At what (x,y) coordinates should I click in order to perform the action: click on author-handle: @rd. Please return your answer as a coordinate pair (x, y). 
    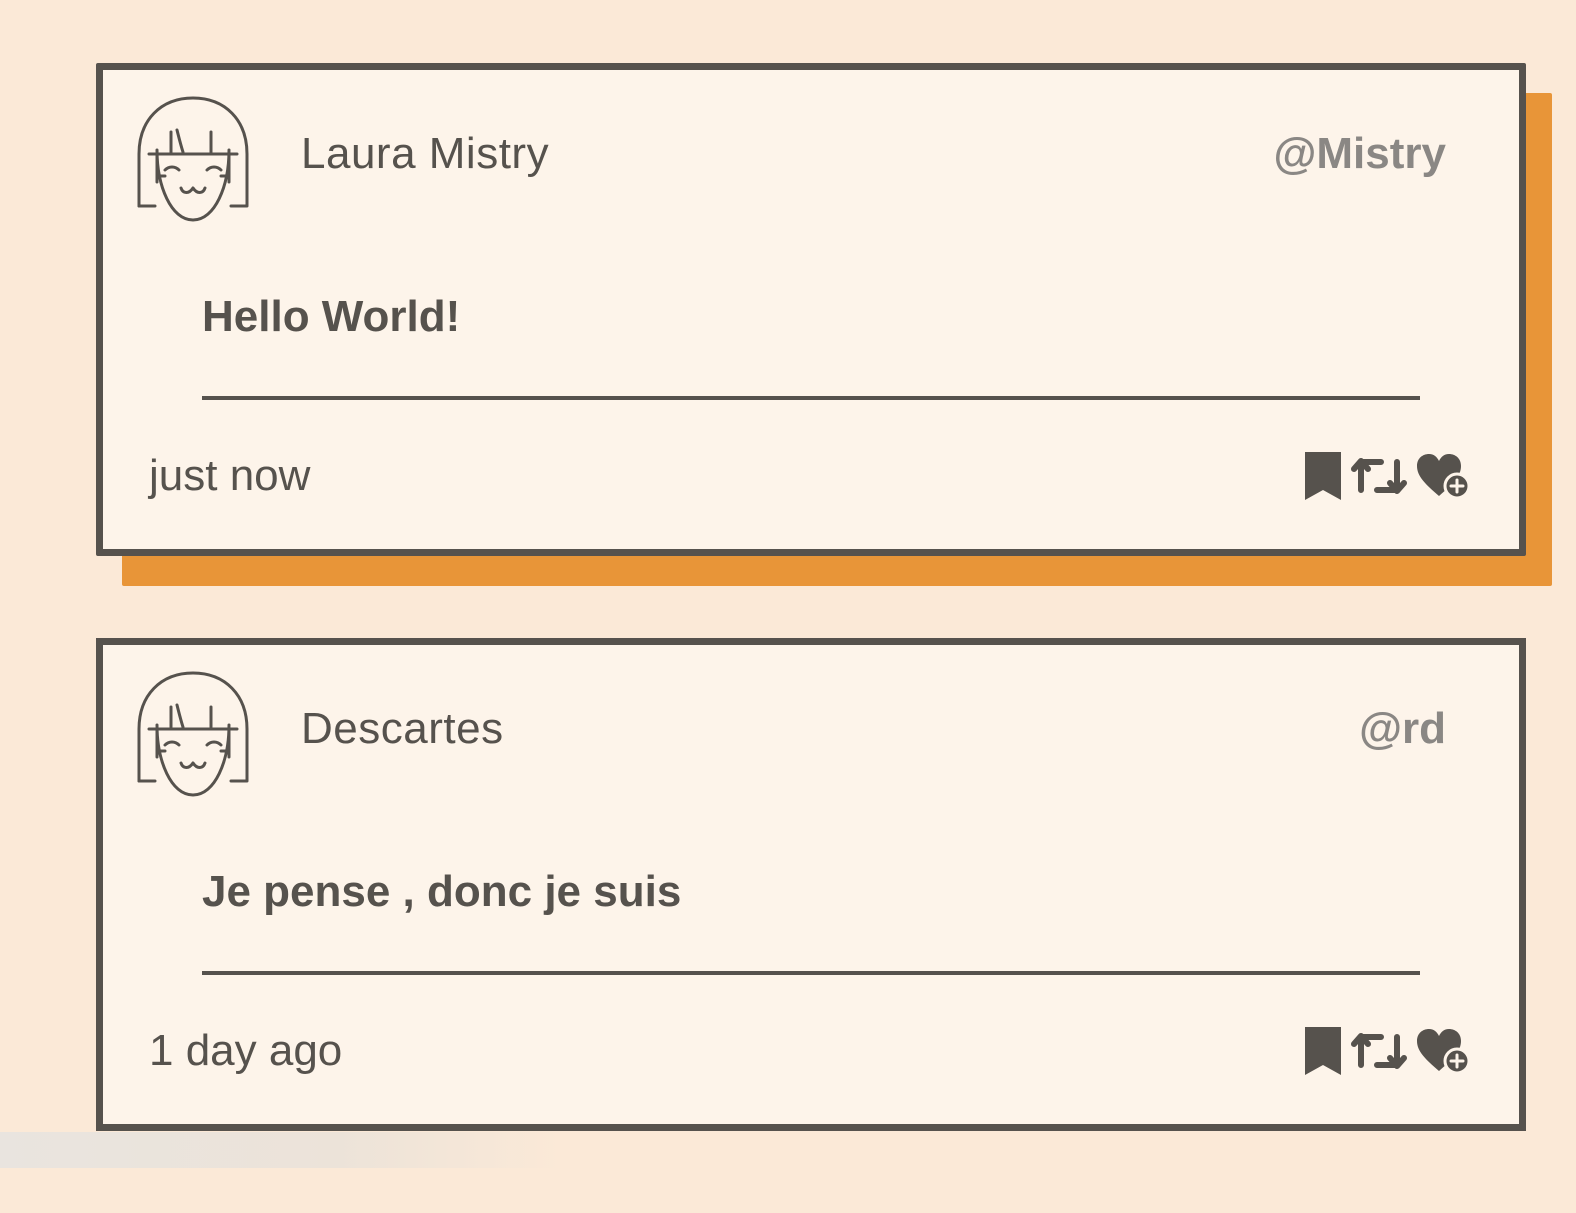
    Looking at the image, I should click on (1402, 729).